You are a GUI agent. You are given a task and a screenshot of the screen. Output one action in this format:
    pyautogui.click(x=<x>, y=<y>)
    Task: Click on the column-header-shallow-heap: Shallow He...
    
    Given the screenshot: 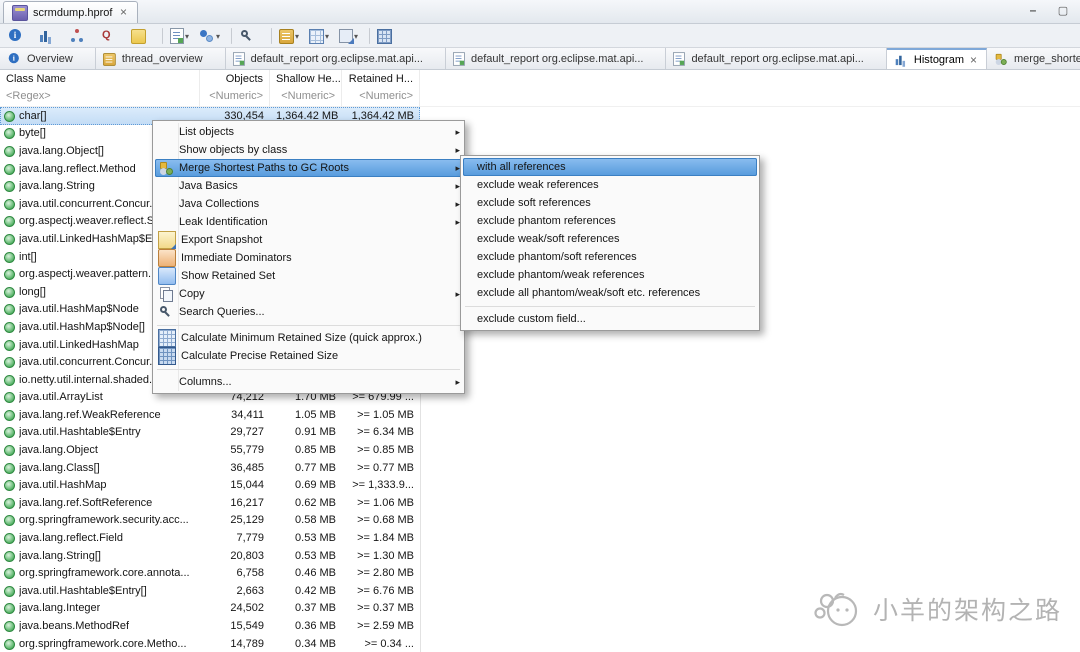 What is the action you would take?
    pyautogui.click(x=306, y=79)
    